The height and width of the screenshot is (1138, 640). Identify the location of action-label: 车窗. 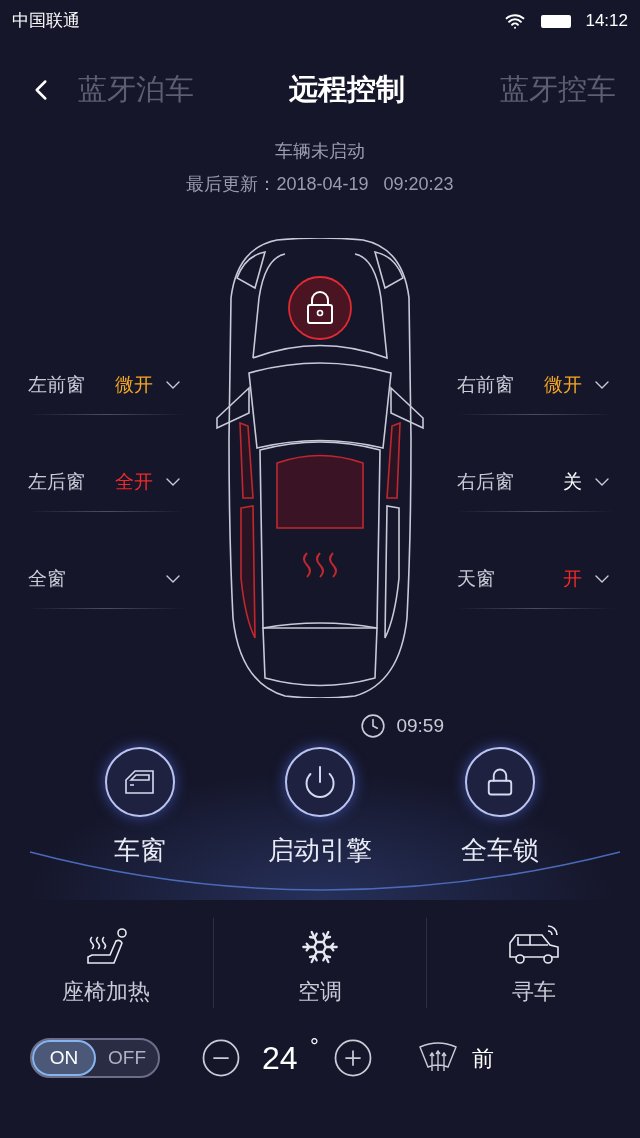
(140, 850).